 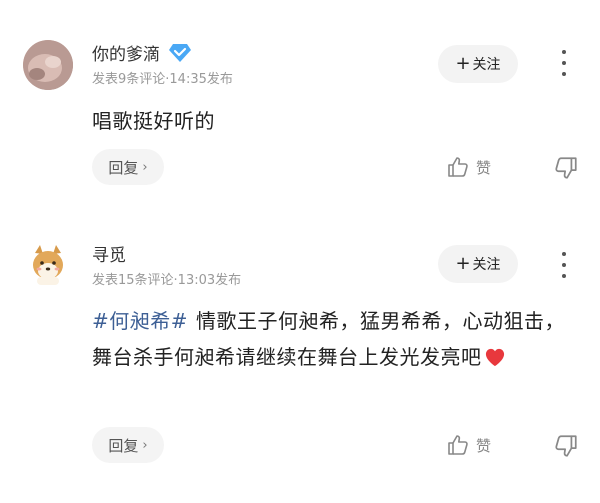 What do you see at coordinates (167, 280) in the screenshot?
I see `comment-meta: 发表15条评论·13:03发布` at bounding box center [167, 280].